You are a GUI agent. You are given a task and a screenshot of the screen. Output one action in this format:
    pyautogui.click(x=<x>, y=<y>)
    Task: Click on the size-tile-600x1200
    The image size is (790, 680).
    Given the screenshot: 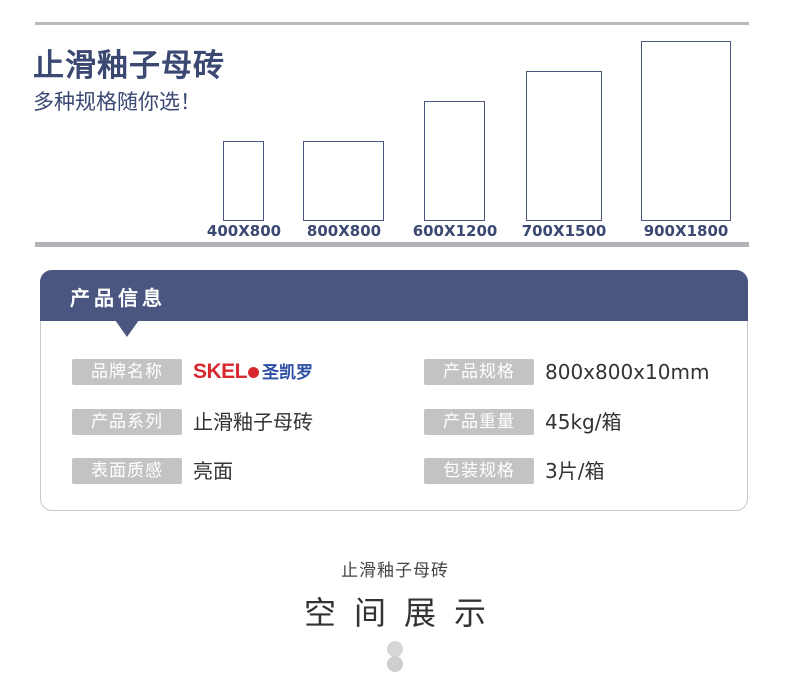 What is the action you would take?
    pyautogui.click(x=454, y=161)
    